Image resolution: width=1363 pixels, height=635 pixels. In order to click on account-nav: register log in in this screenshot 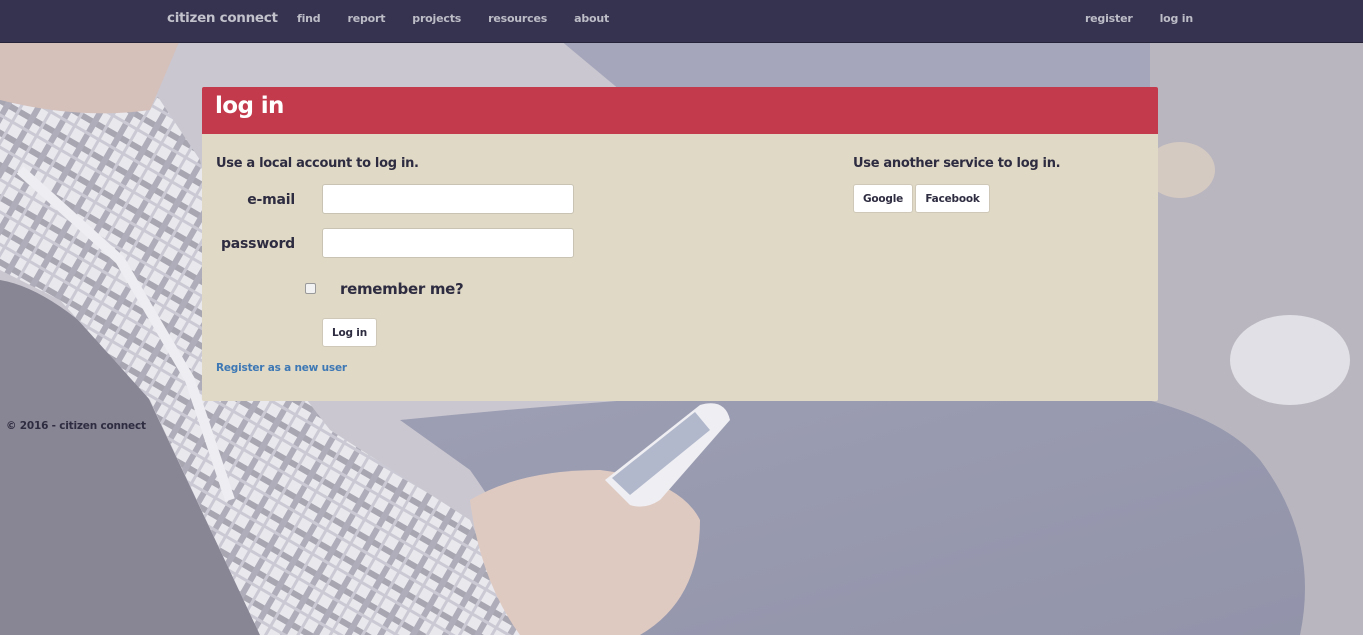, I will do `click(1125, 18)`.